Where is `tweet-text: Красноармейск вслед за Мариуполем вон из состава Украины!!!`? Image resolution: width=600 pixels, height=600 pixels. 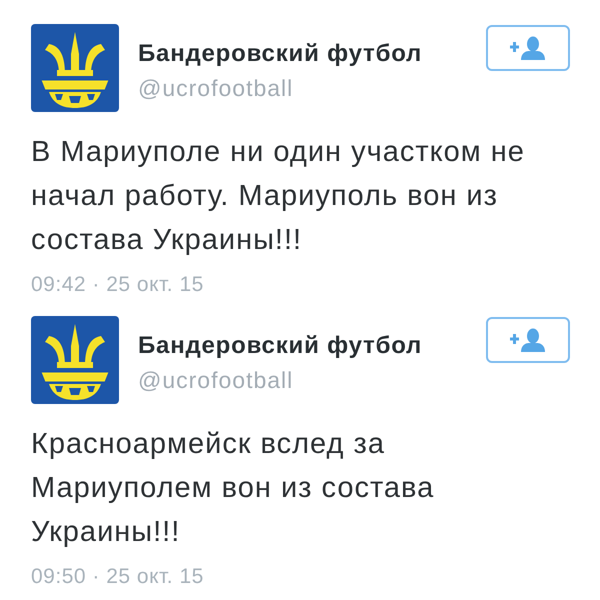 tweet-text: Красноармейск вслед за Мариуполем вон из состава Украины!!! is located at coordinates (233, 488).